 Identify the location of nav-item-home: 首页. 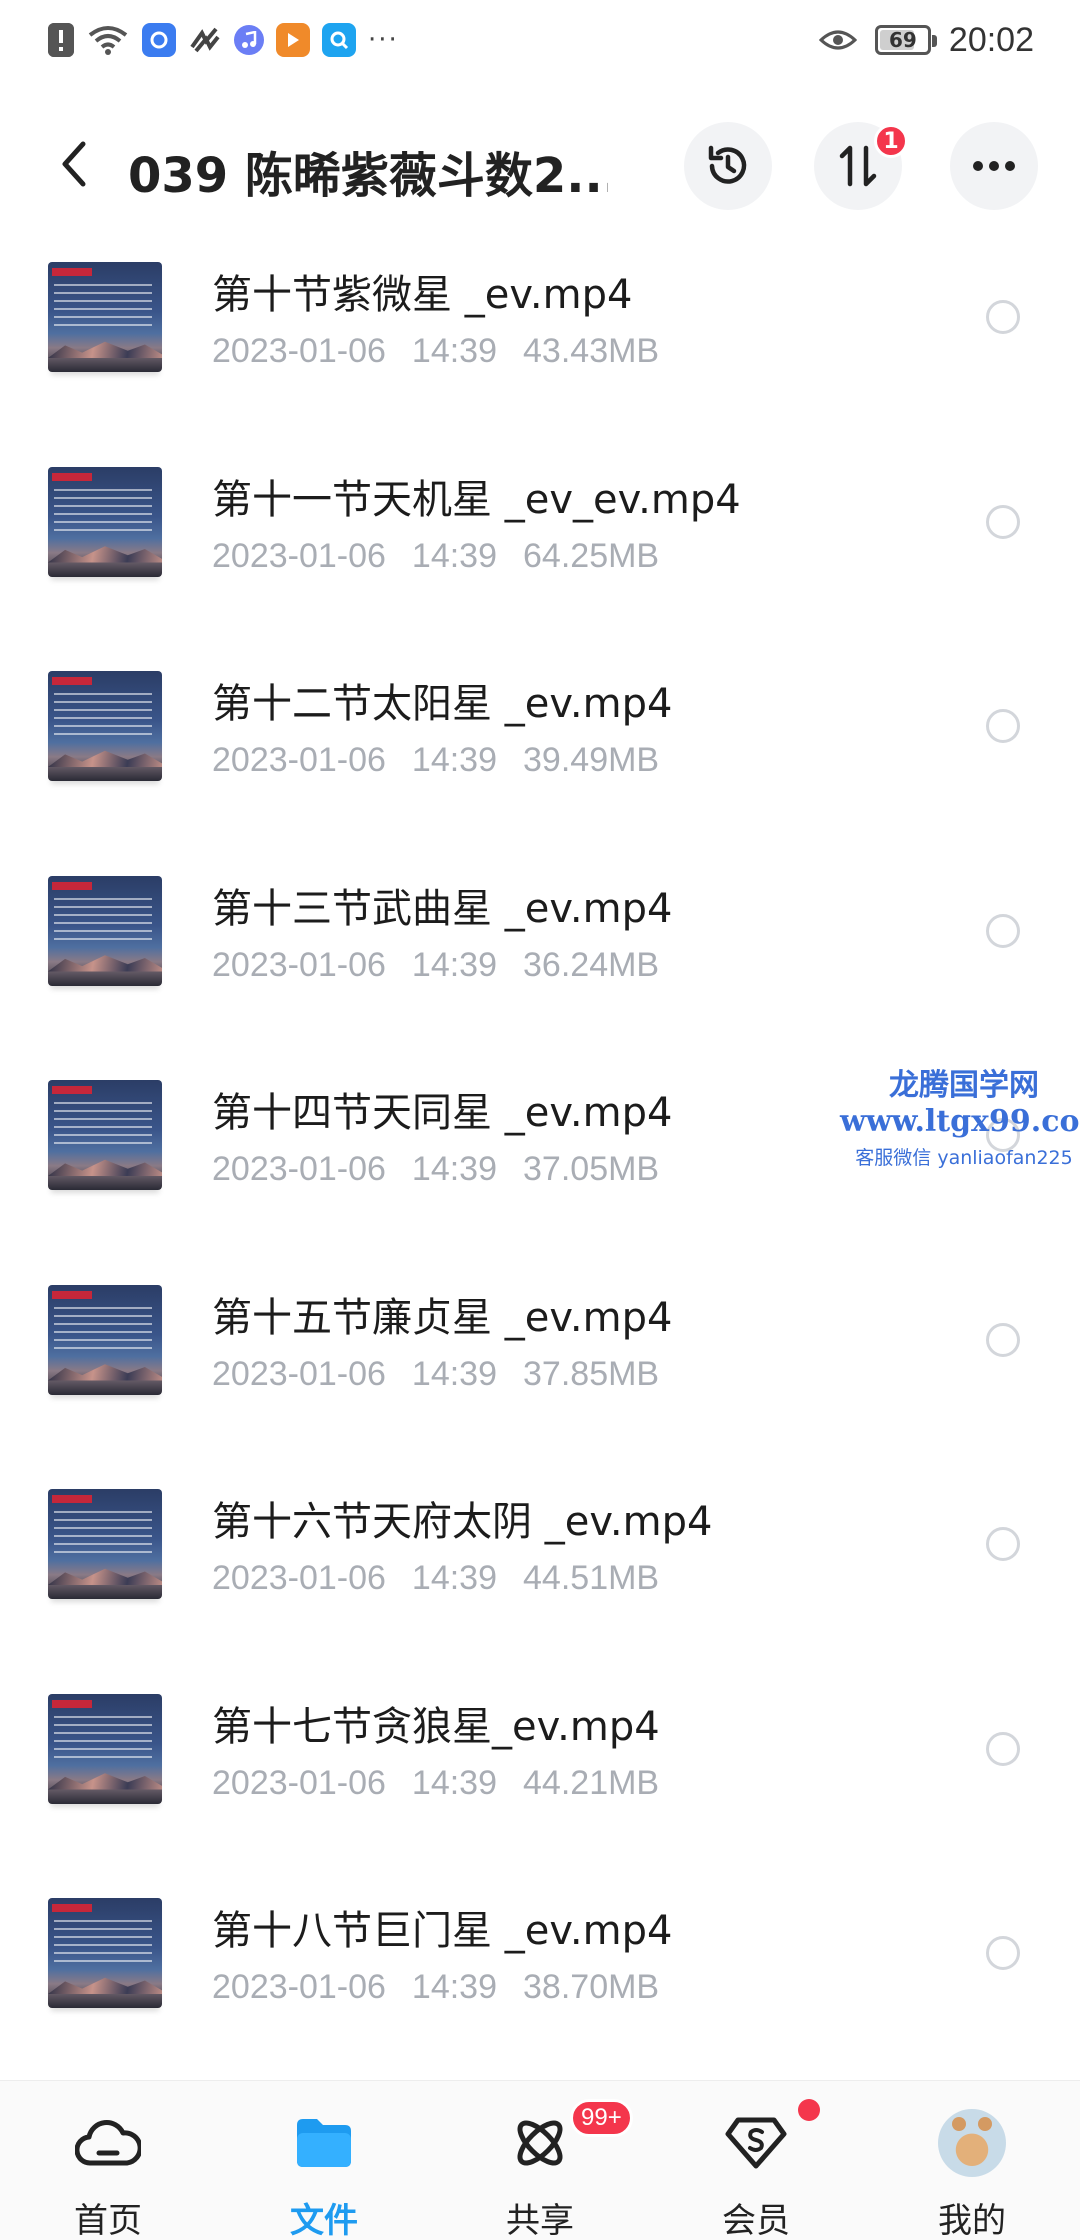
(108, 2160).